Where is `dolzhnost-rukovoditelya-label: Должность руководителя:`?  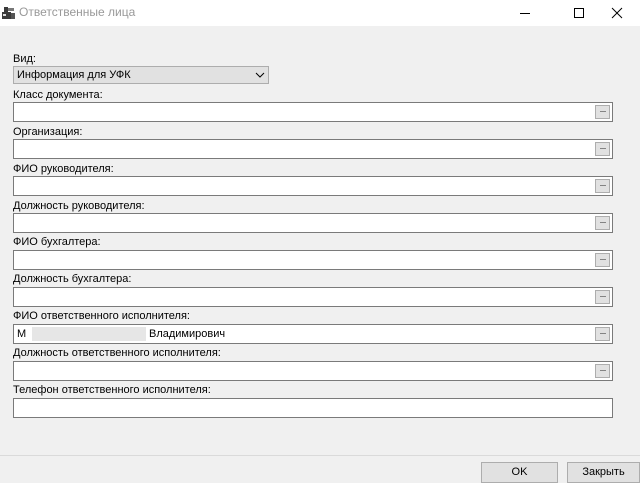 dolzhnost-rukovoditelya-label: Должность руководителя: is located at coordinates (79, 206).